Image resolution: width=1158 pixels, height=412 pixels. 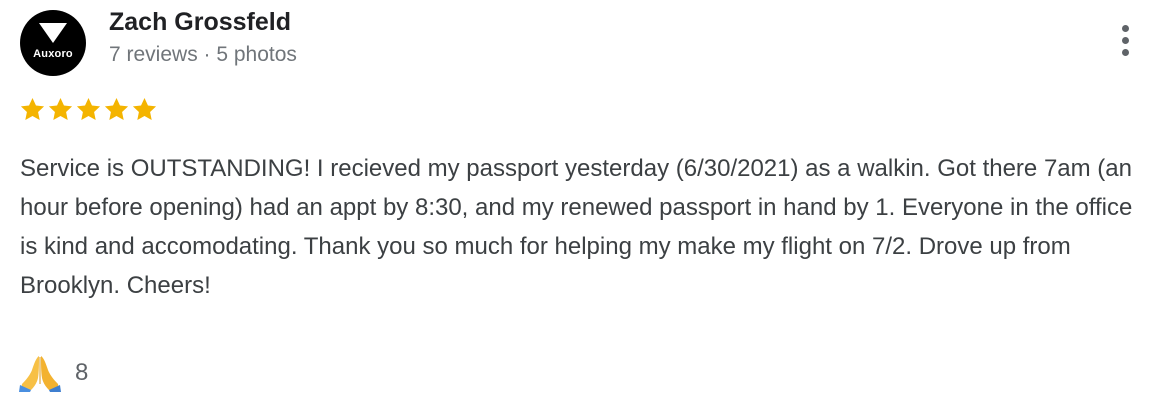 What do you see at coordinates (53, 54) in the screenshot?
I see `avatar-logo-text: Auxoro` at bounding box center [53, 54].